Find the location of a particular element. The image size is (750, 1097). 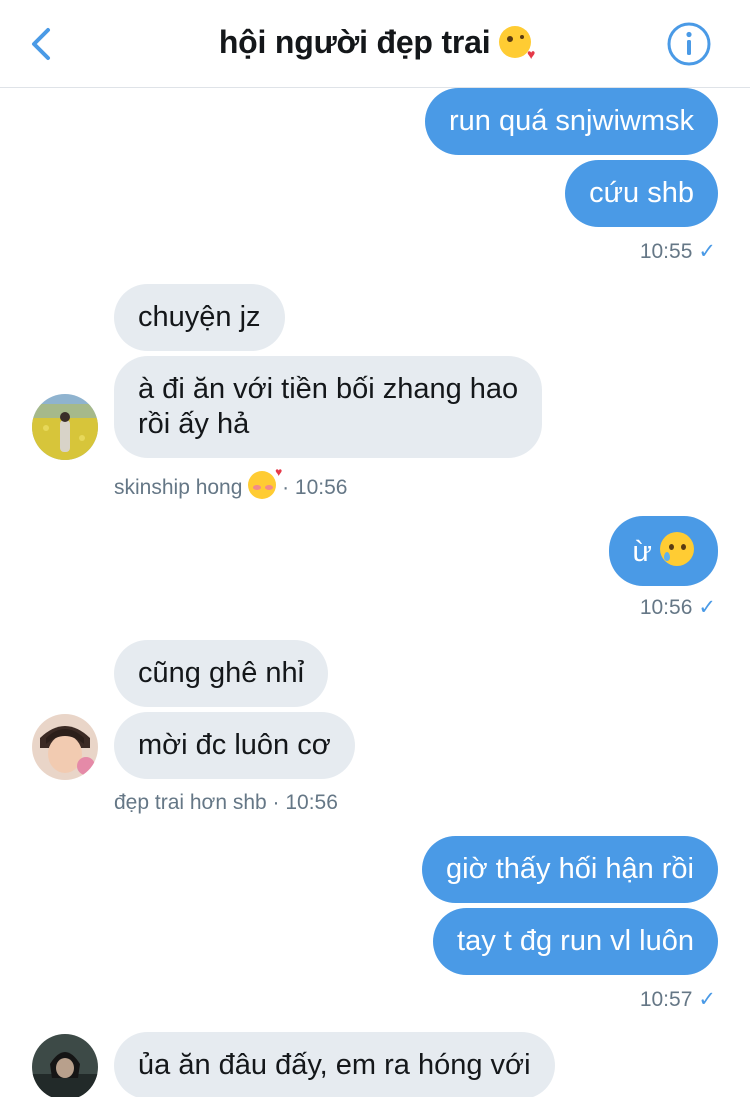

message-sender-info: đẹp trai hơn shb · 10:56 is located at coordinates (226, 803).